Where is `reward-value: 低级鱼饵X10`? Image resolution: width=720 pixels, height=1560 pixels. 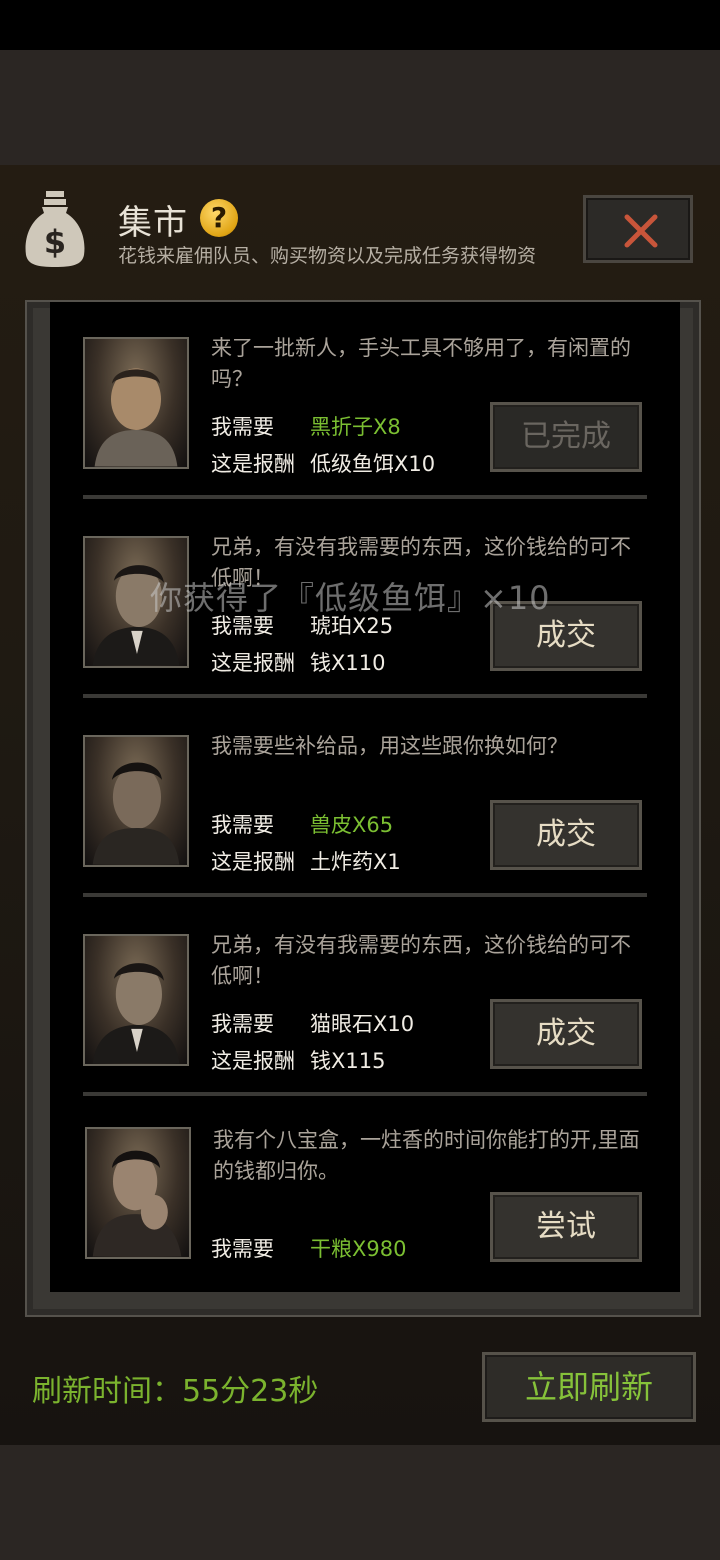
reward-value: 低级鱼饵X10 is located at coordinates (373, 464).